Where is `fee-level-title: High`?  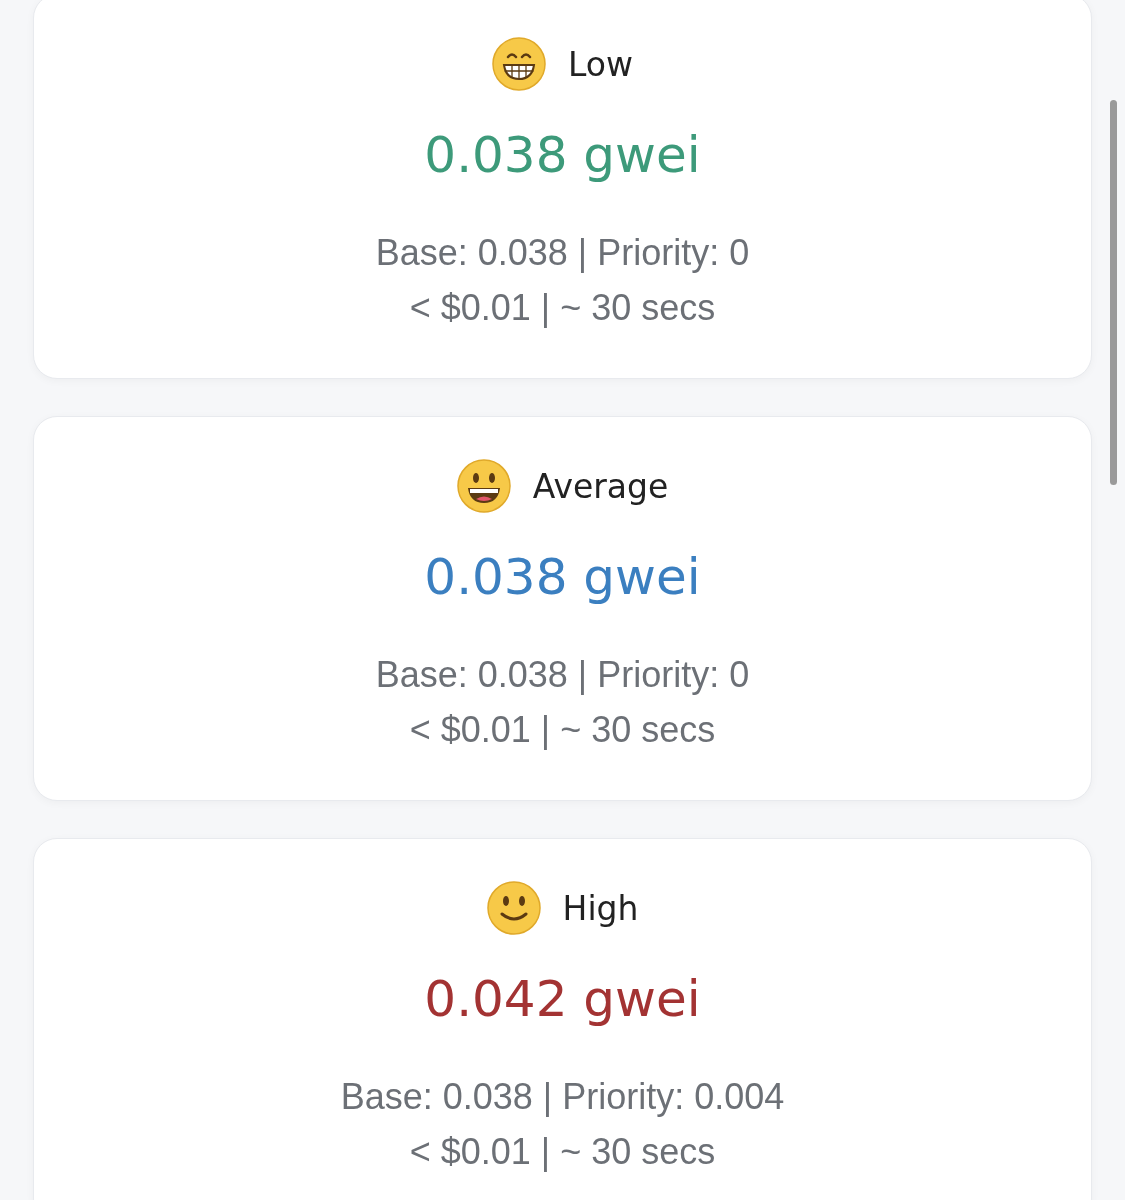 fee-level-title: High is located at coordinates (600, 908).